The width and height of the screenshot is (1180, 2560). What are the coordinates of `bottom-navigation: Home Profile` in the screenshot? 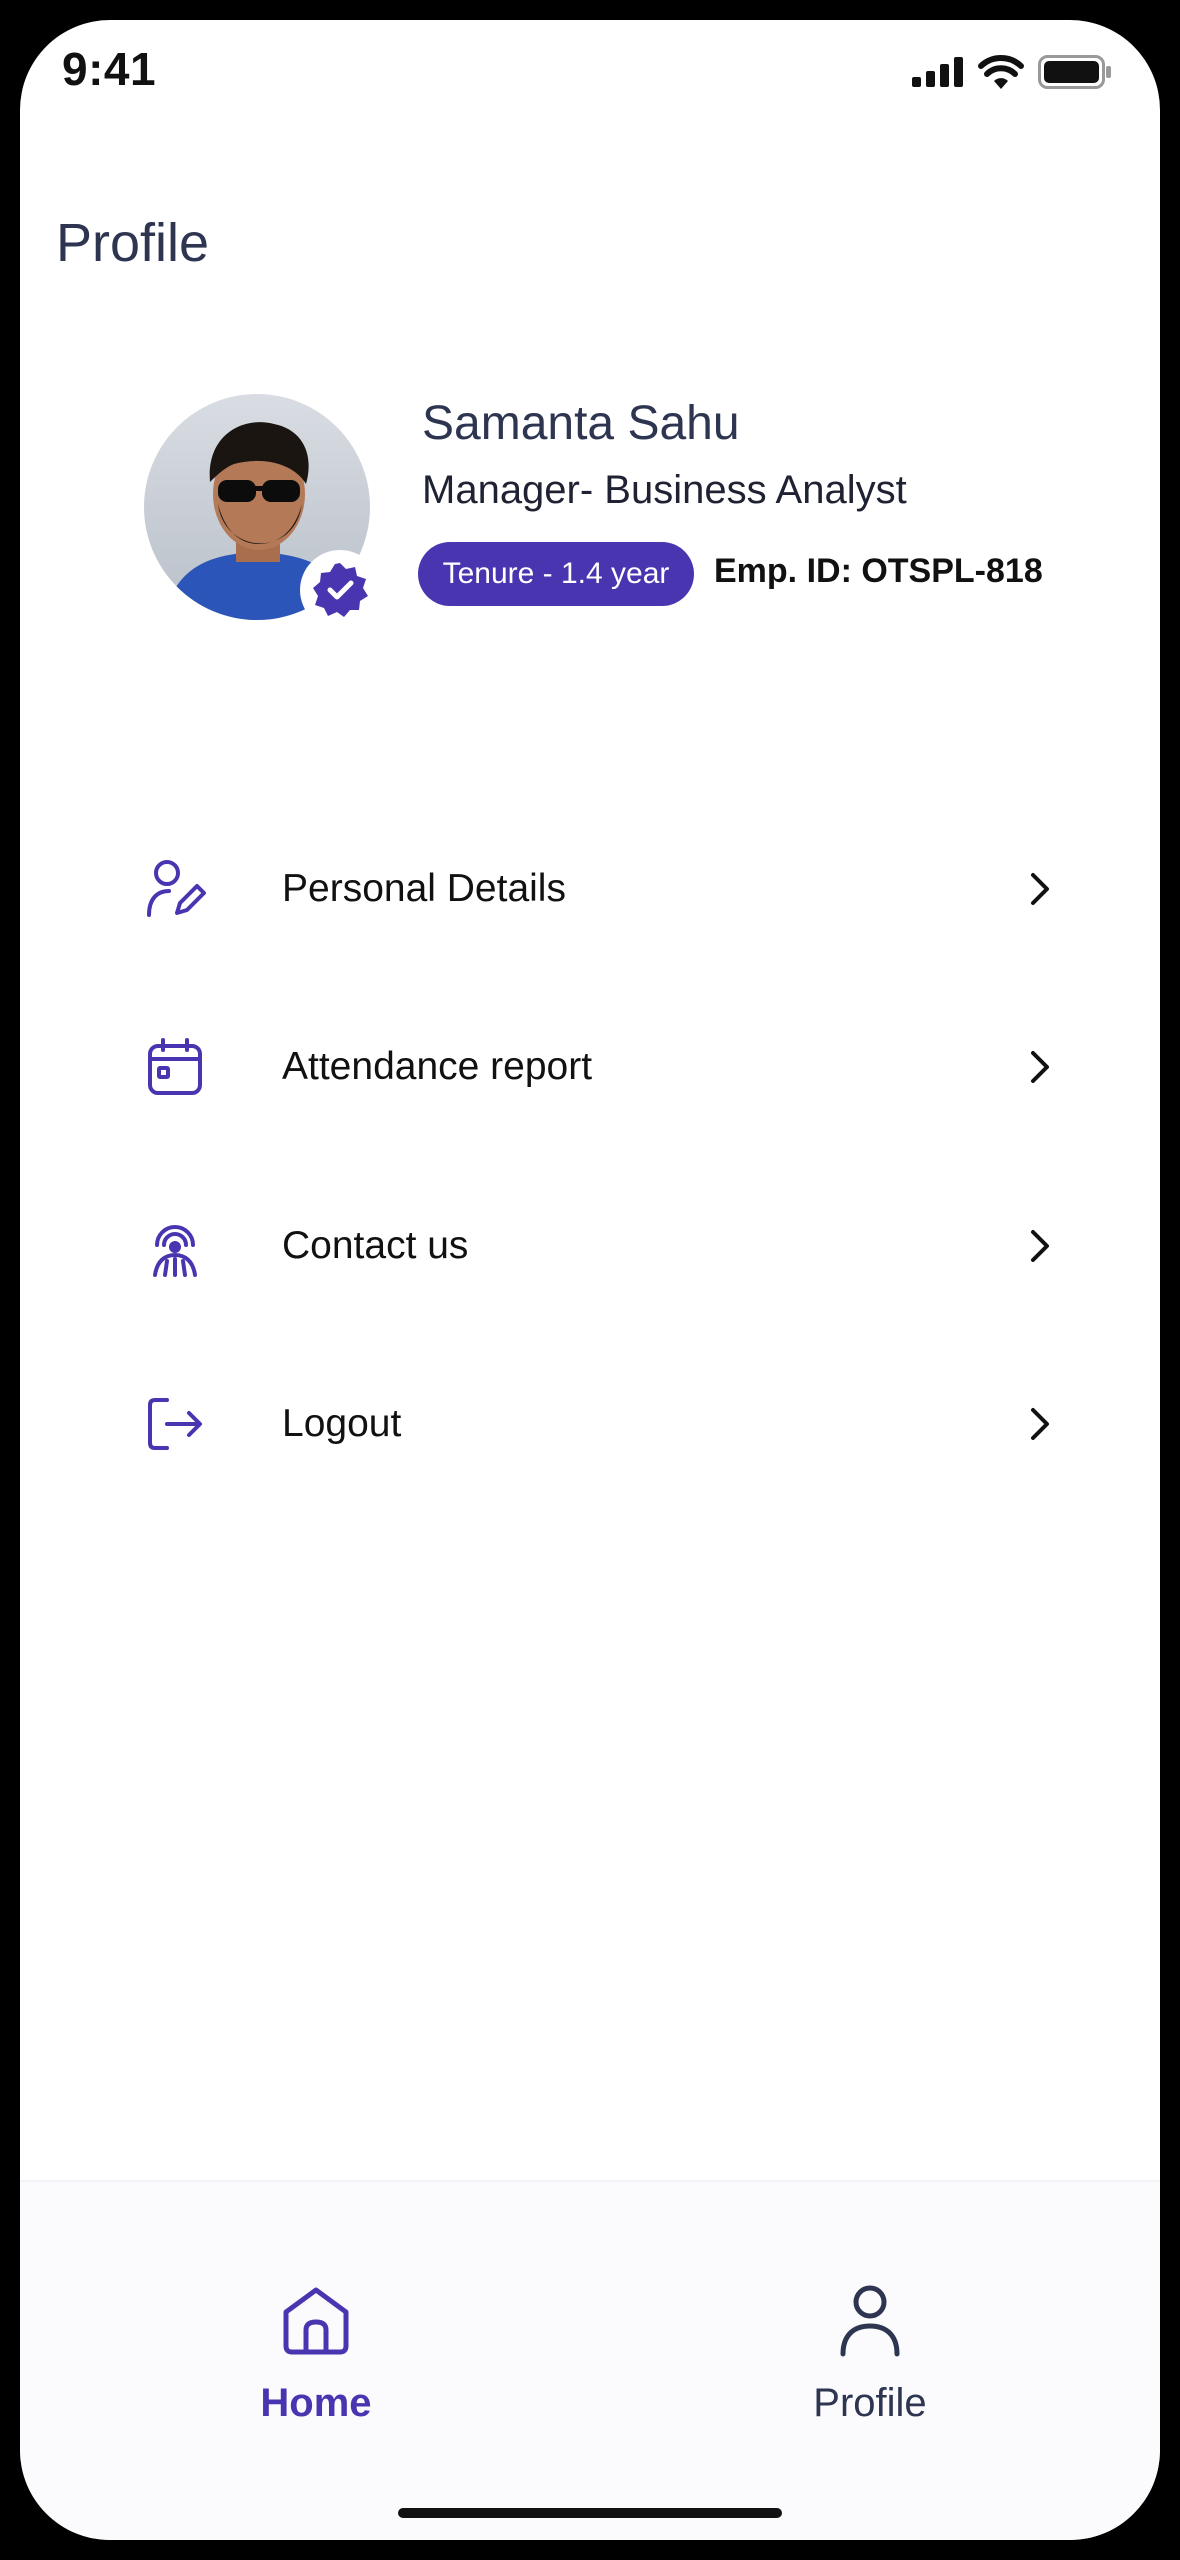 It's located at (590, 2360).